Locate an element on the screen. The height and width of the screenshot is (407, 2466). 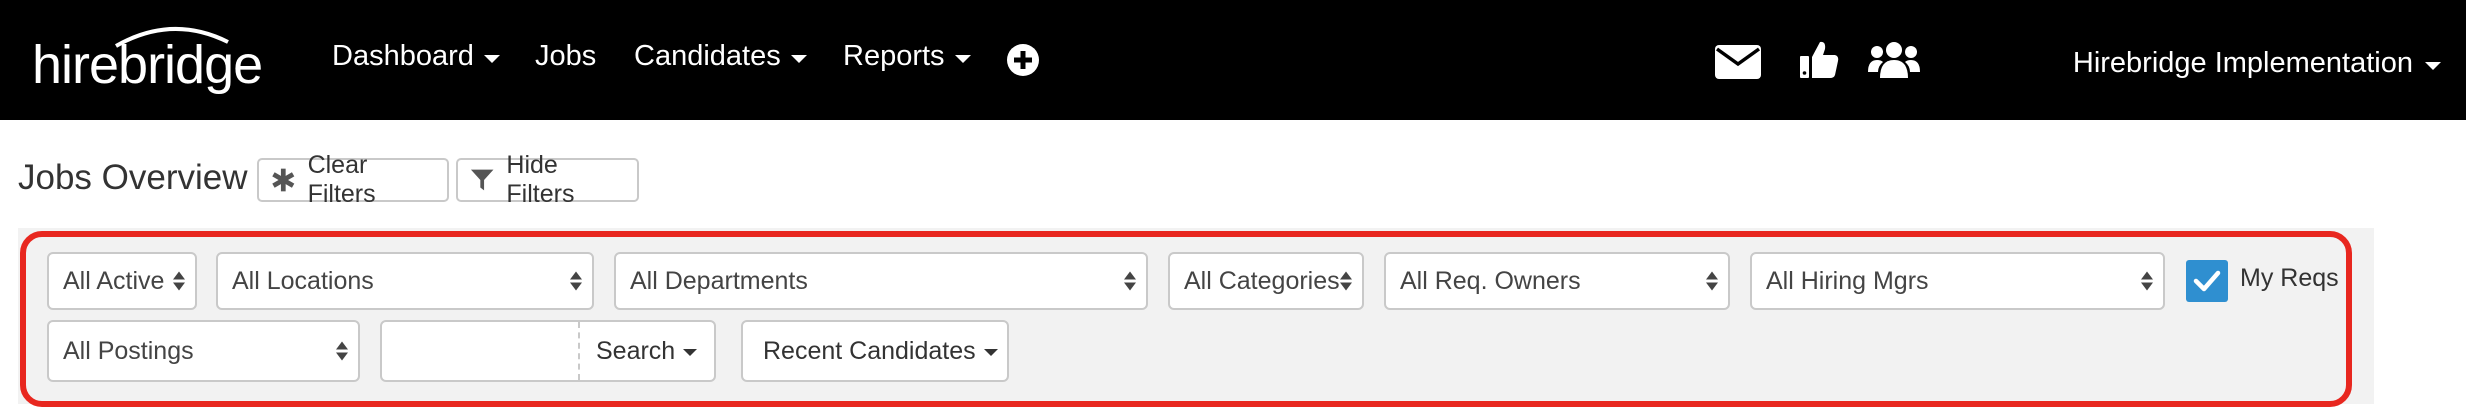
locations-select-value: All Locations is located at coordinates (303, 280).